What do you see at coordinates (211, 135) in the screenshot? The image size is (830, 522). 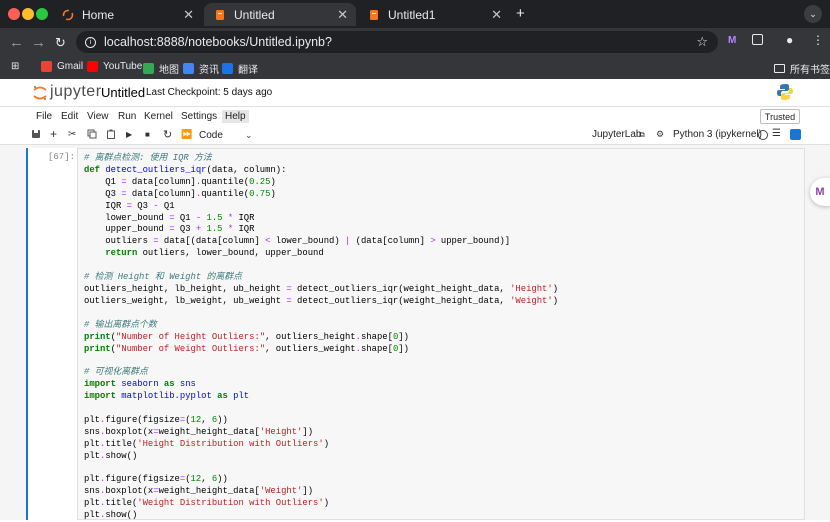 I see `cell-type-value: Code` at bounding box center [211, 135].